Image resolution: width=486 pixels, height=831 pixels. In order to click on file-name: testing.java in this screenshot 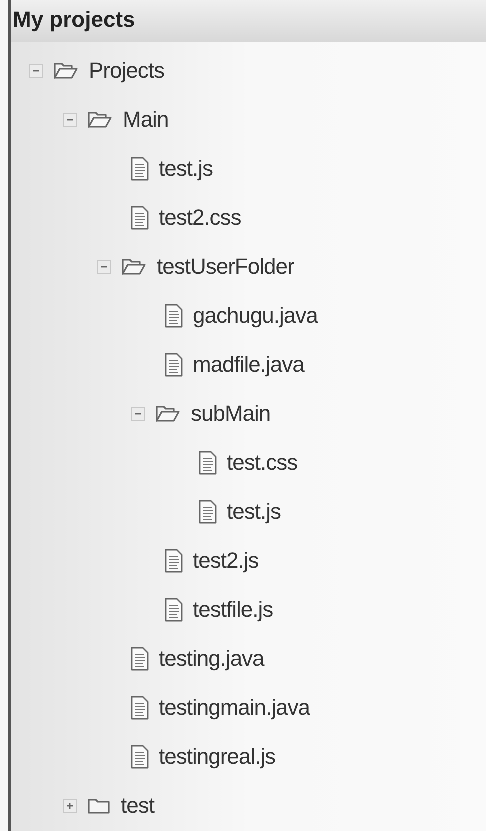, I will do `click(211, 658)`.